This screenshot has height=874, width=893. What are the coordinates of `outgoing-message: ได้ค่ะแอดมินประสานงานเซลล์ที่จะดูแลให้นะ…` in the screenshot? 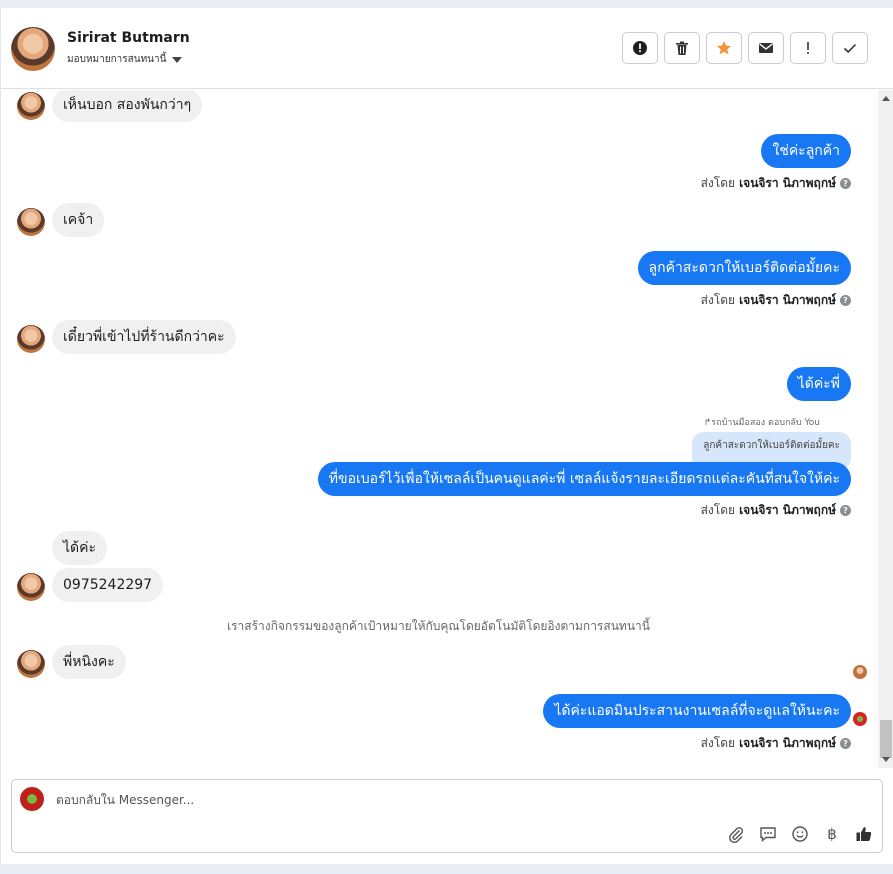 It's located at (697, 711).